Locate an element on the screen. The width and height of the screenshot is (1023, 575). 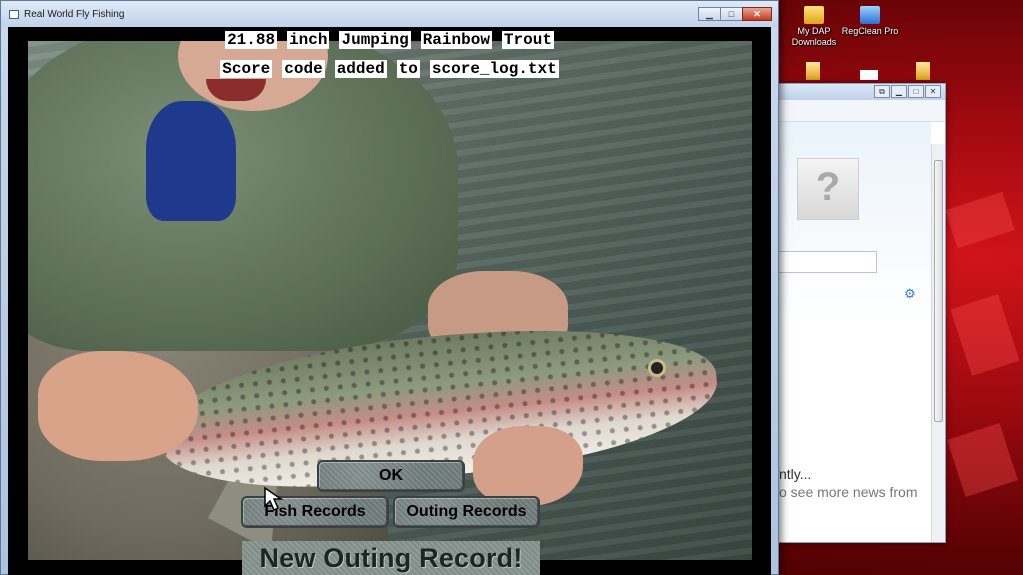
background-window-titlebar: ⧉ ▁ □ ✕ is located at coordinates (862, 92).